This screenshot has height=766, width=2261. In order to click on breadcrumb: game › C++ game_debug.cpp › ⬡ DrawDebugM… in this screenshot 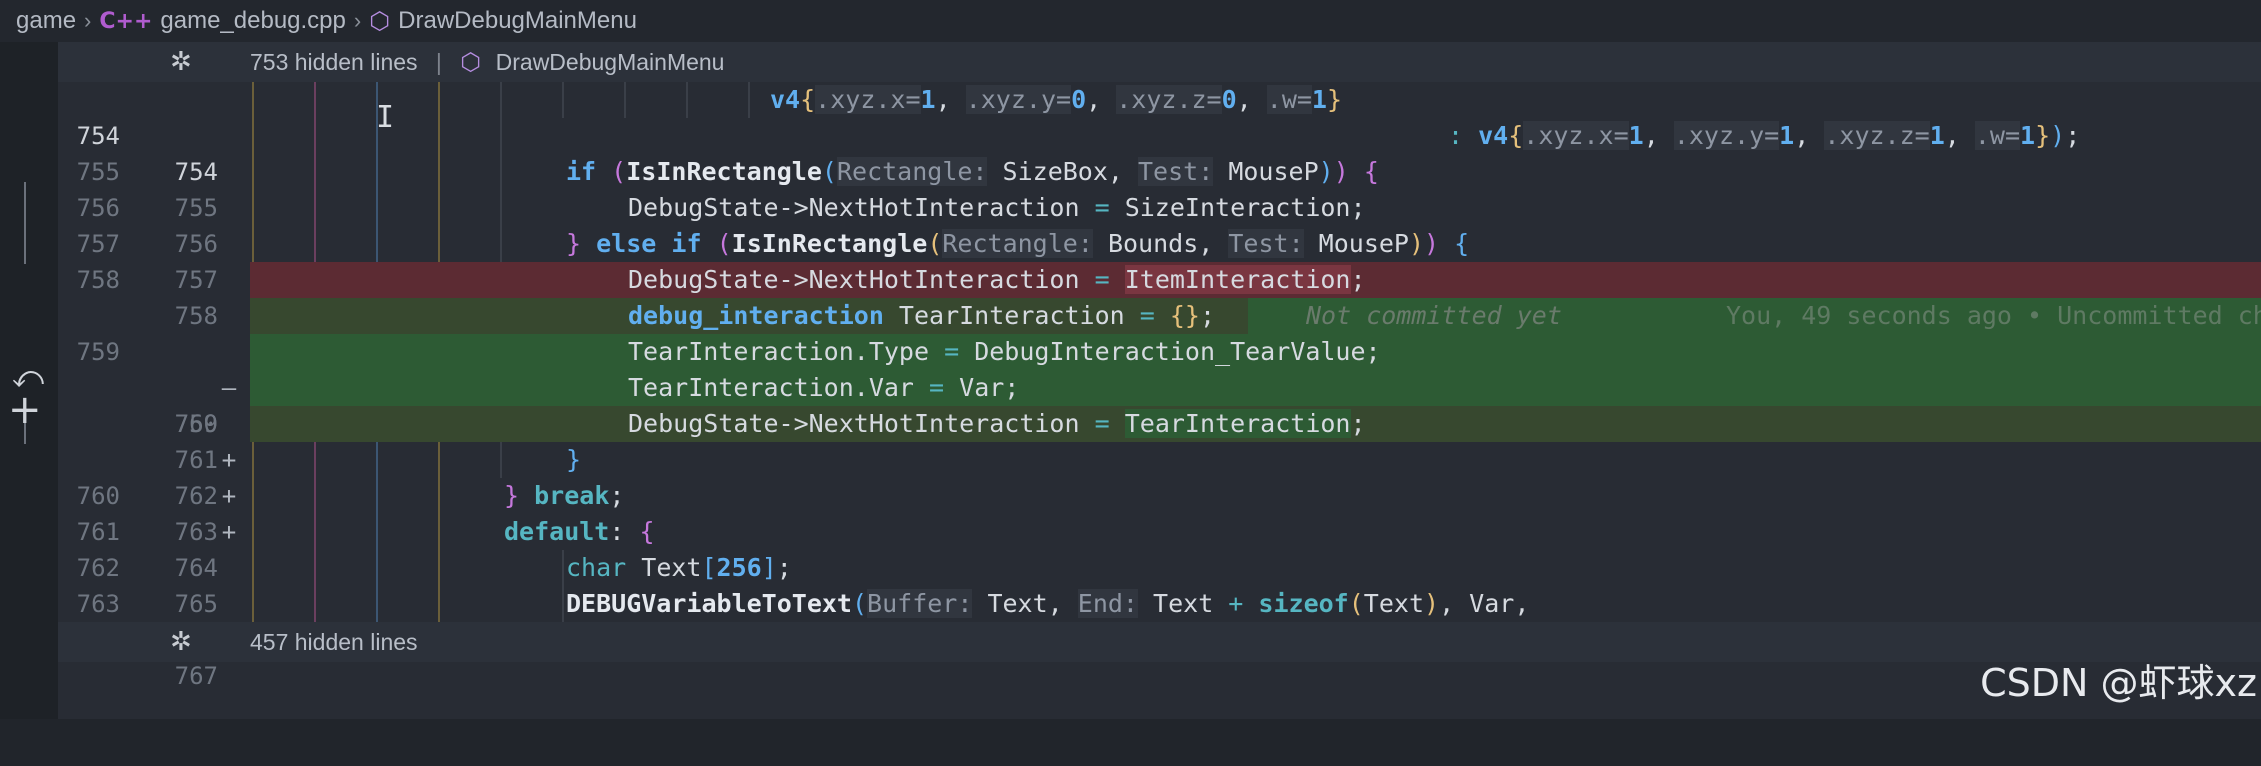, I will do `click(1130, 21)`.